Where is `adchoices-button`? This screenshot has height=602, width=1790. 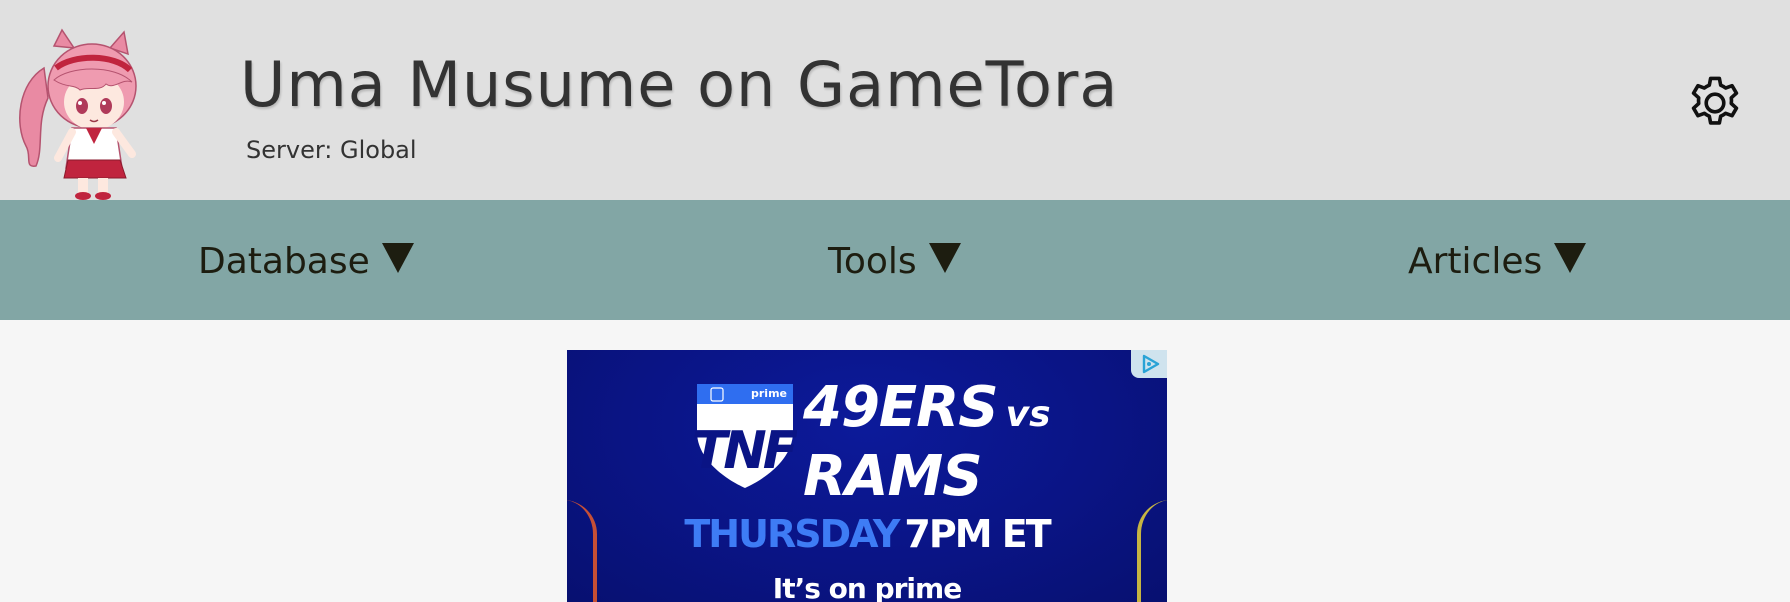 adchoices-button is located at coordinates (1149, 364).